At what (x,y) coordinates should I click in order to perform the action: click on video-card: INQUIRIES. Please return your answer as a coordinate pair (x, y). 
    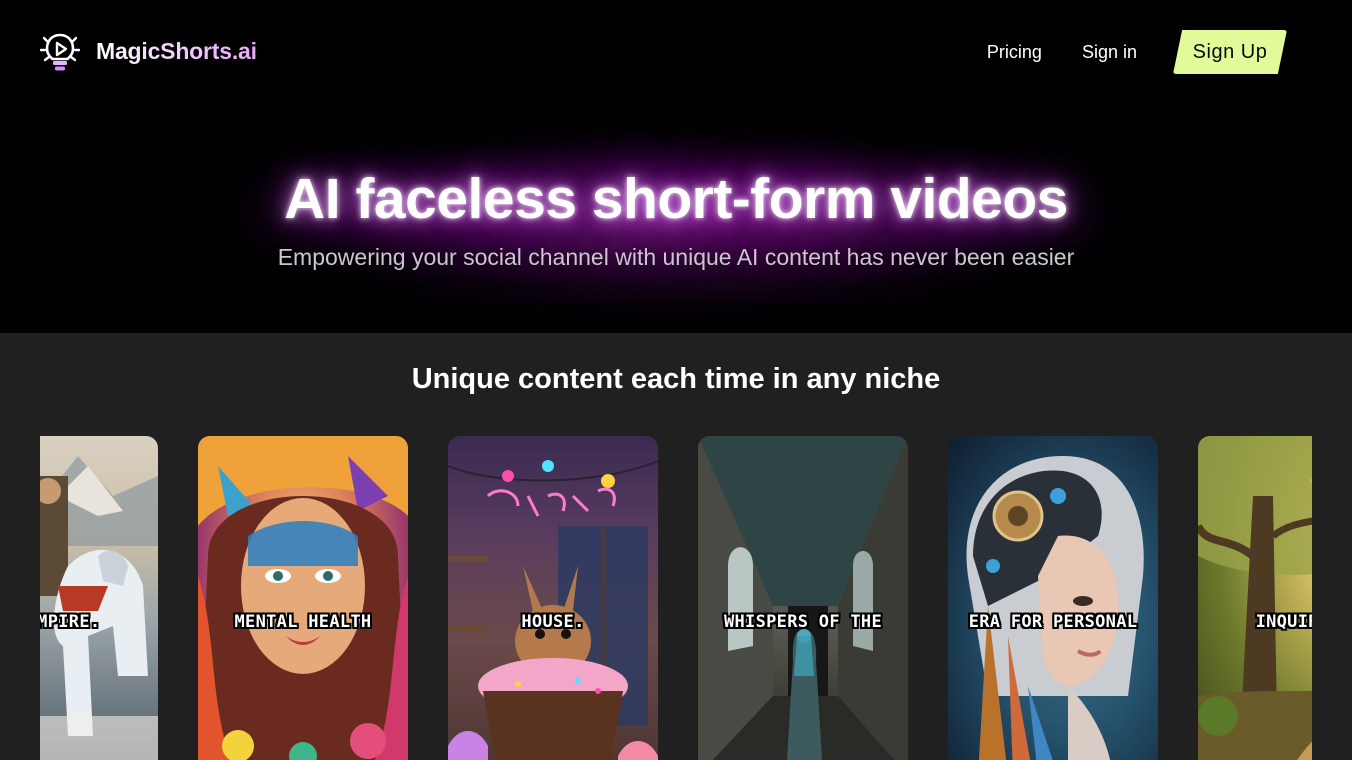
    Looking at the image, I should click on (1255, 598).